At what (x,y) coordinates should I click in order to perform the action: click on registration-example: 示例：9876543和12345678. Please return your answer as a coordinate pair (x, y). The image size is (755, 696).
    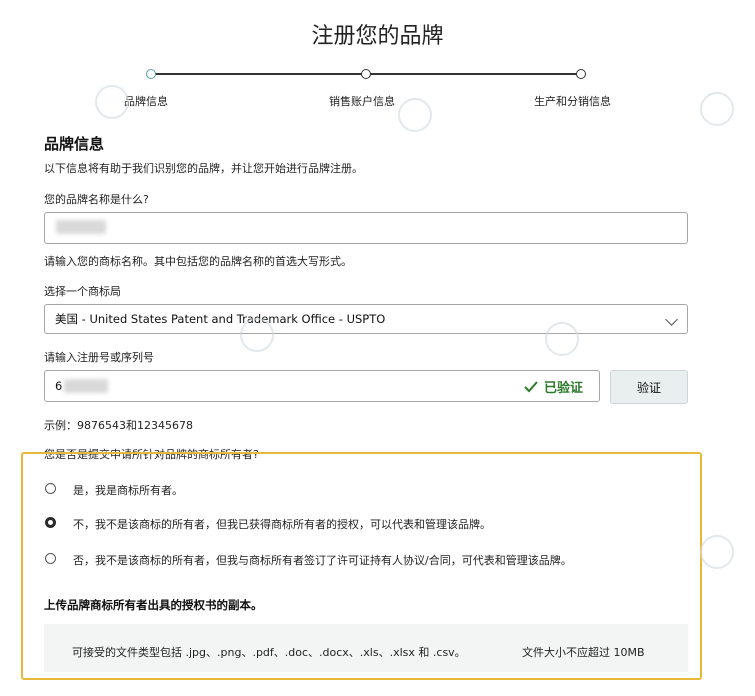
    Looking at the image, I should click on (118, 425).